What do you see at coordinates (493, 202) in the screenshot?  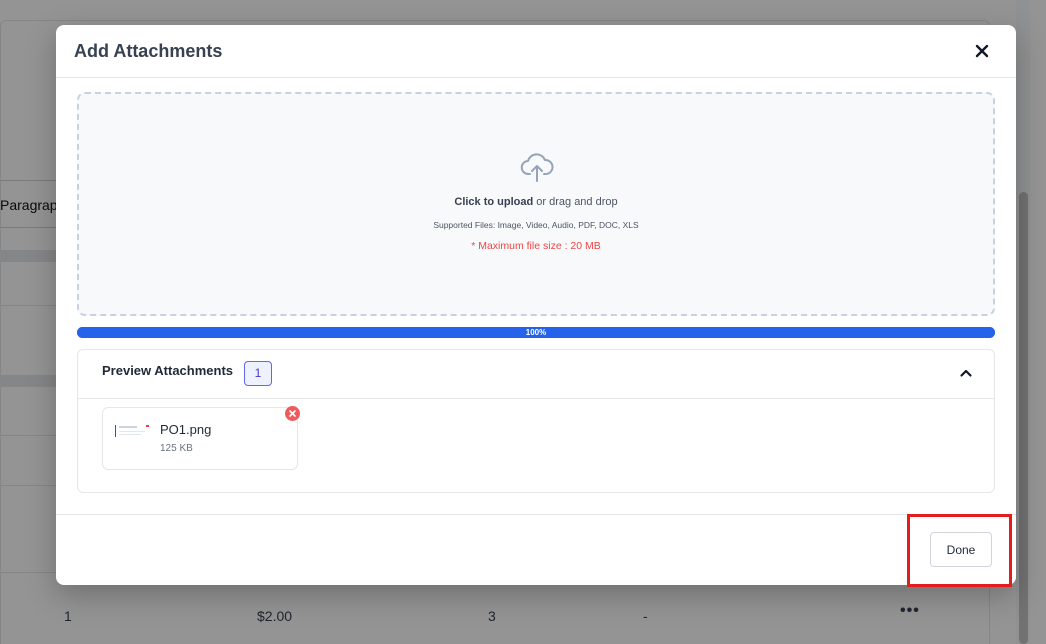 I see `click-to-upload-link: Click to upload` at bounding box center [493, 202].